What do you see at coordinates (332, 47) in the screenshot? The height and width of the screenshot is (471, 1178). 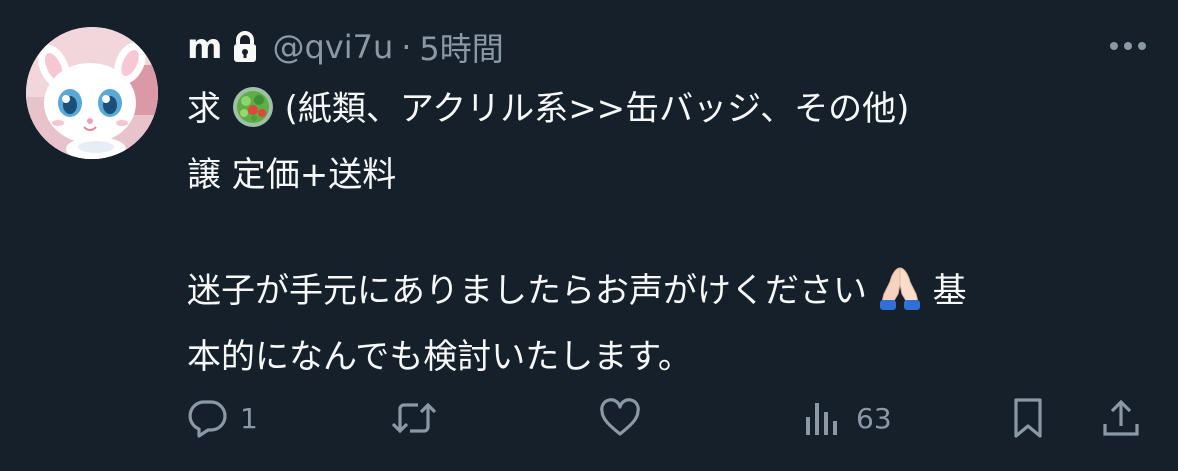 I see `user-handle: @qvi7u` at bounding box center [332, 47].